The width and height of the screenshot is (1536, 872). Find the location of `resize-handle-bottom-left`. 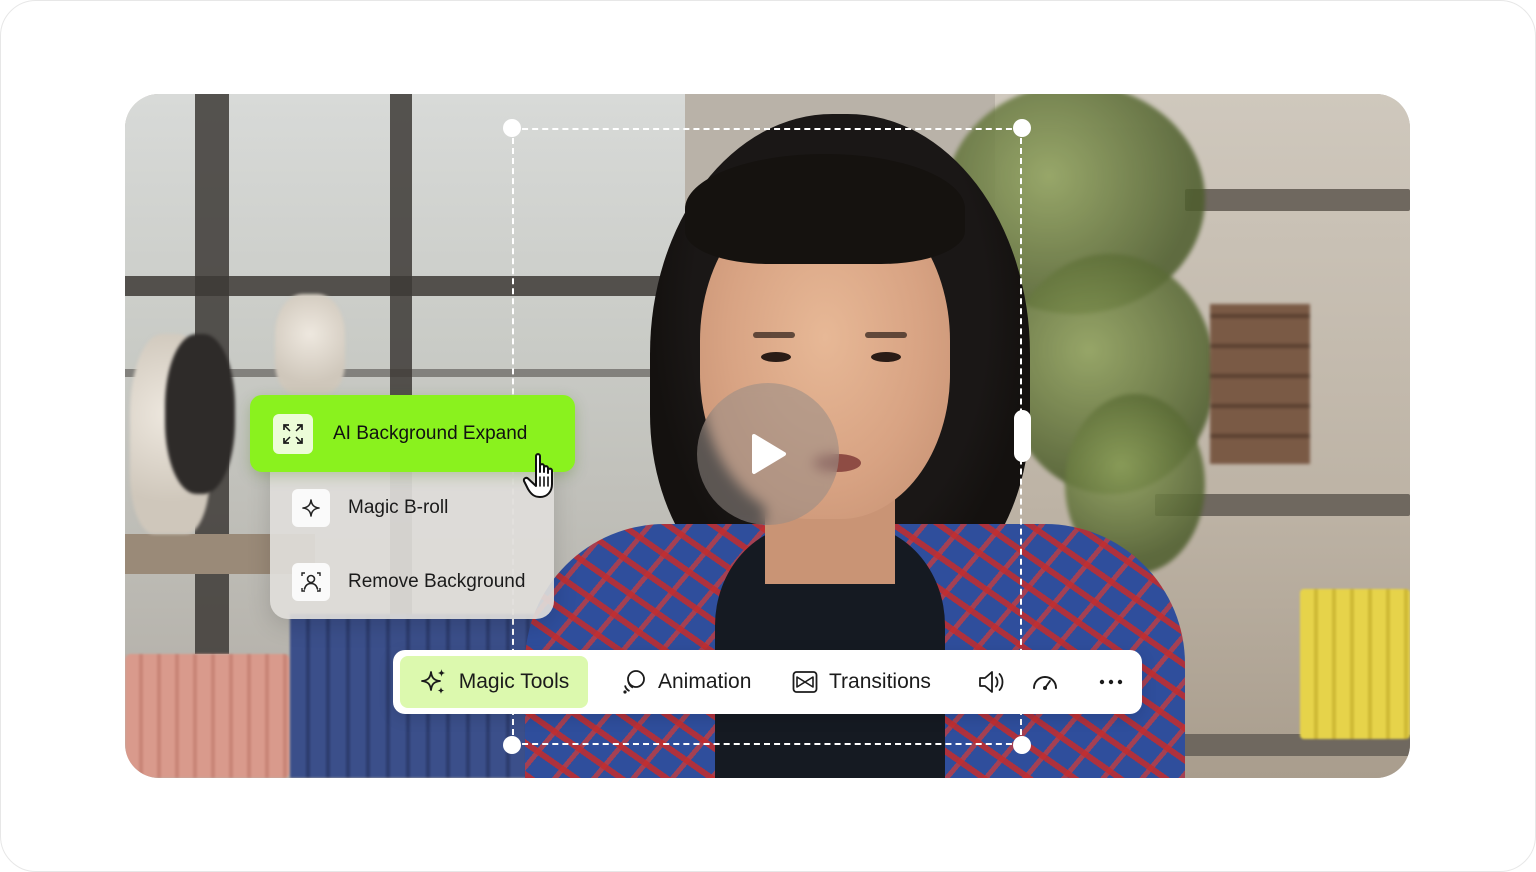

resize-handle-bottom-left is located at coordinates (512, 745).